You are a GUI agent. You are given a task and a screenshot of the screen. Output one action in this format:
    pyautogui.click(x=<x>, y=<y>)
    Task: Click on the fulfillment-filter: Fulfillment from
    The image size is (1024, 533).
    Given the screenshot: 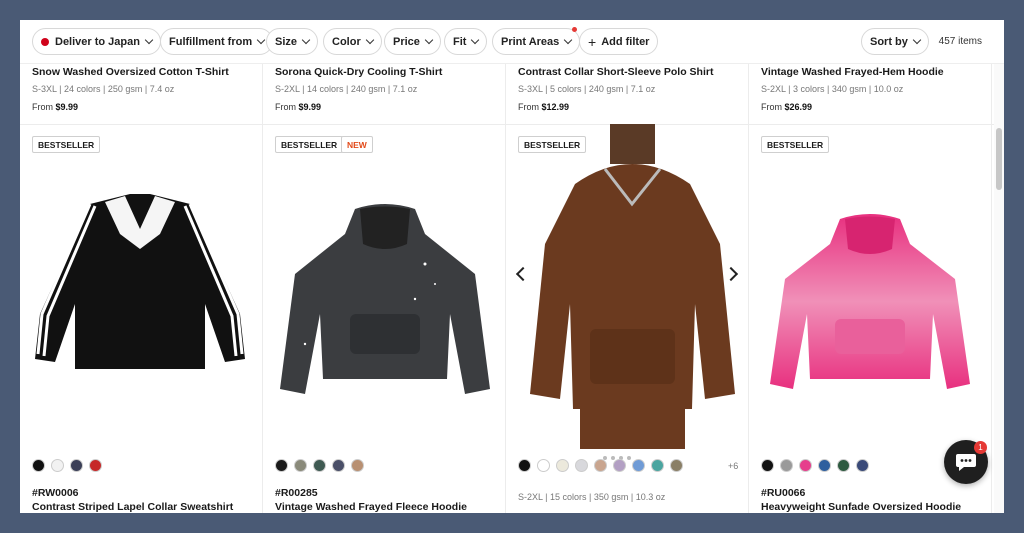 What is the action you would take?
    pyautogui.click(x=217, y=41)
    